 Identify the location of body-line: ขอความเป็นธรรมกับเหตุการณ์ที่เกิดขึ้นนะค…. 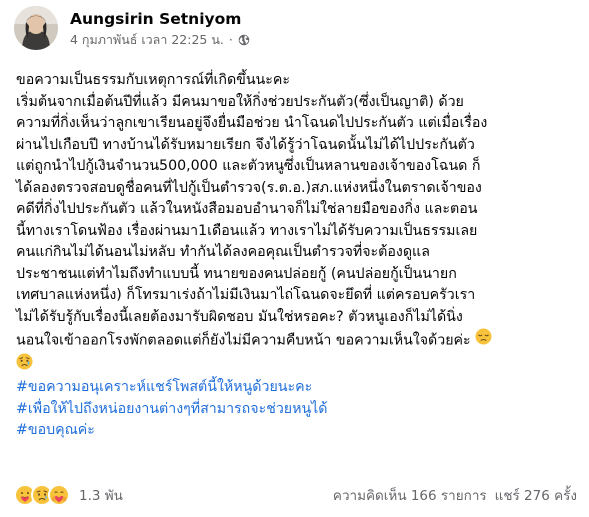
(153, 80).